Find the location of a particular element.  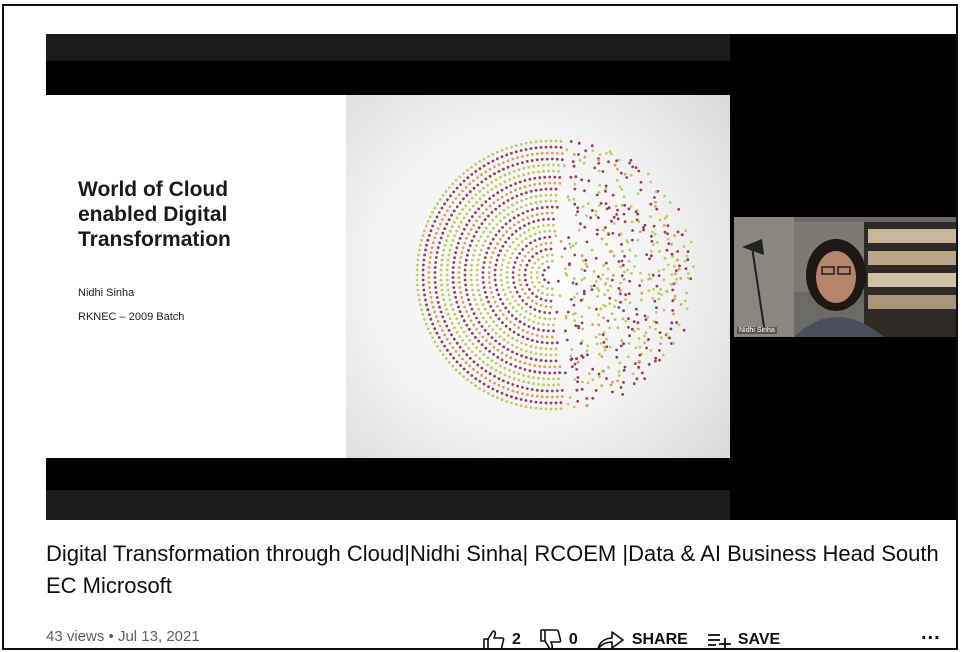

save-button: SAVE is located at coordinates (743, 638).